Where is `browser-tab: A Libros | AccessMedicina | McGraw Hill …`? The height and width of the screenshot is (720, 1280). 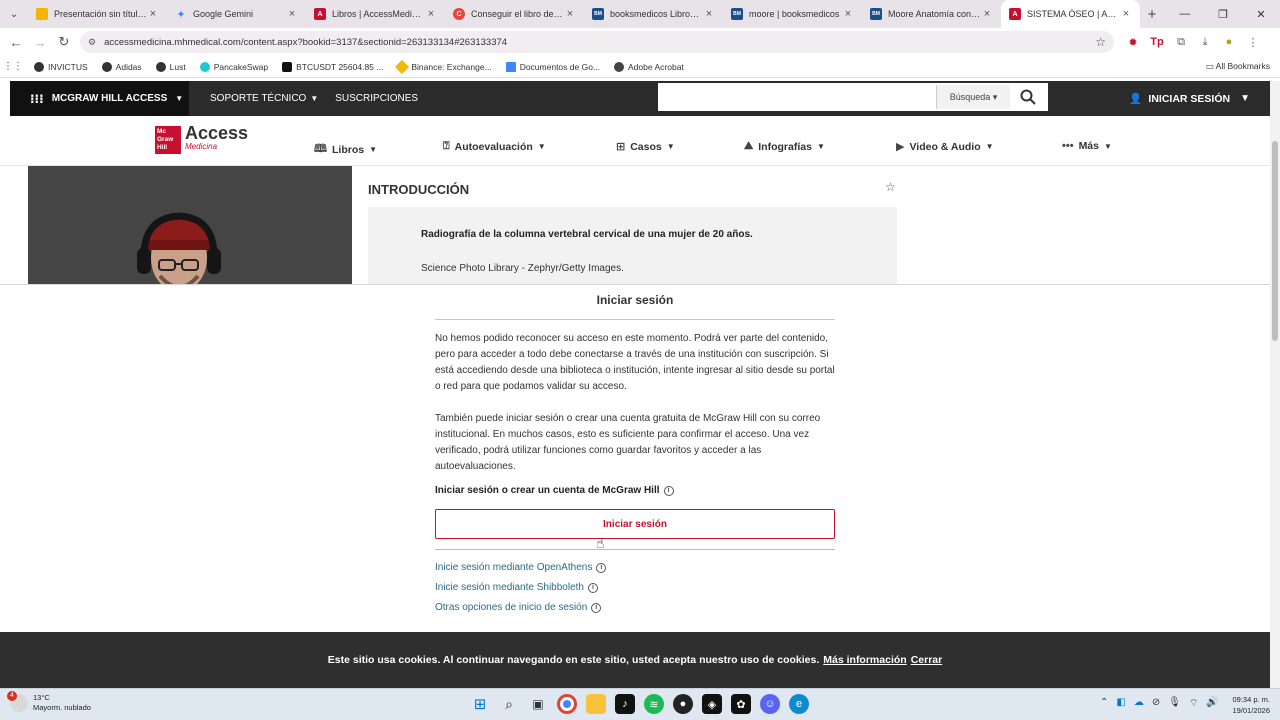 browser-tab: A Libros | AccessMedicina | McGraw Hill … is located at coordinates (375, 14).